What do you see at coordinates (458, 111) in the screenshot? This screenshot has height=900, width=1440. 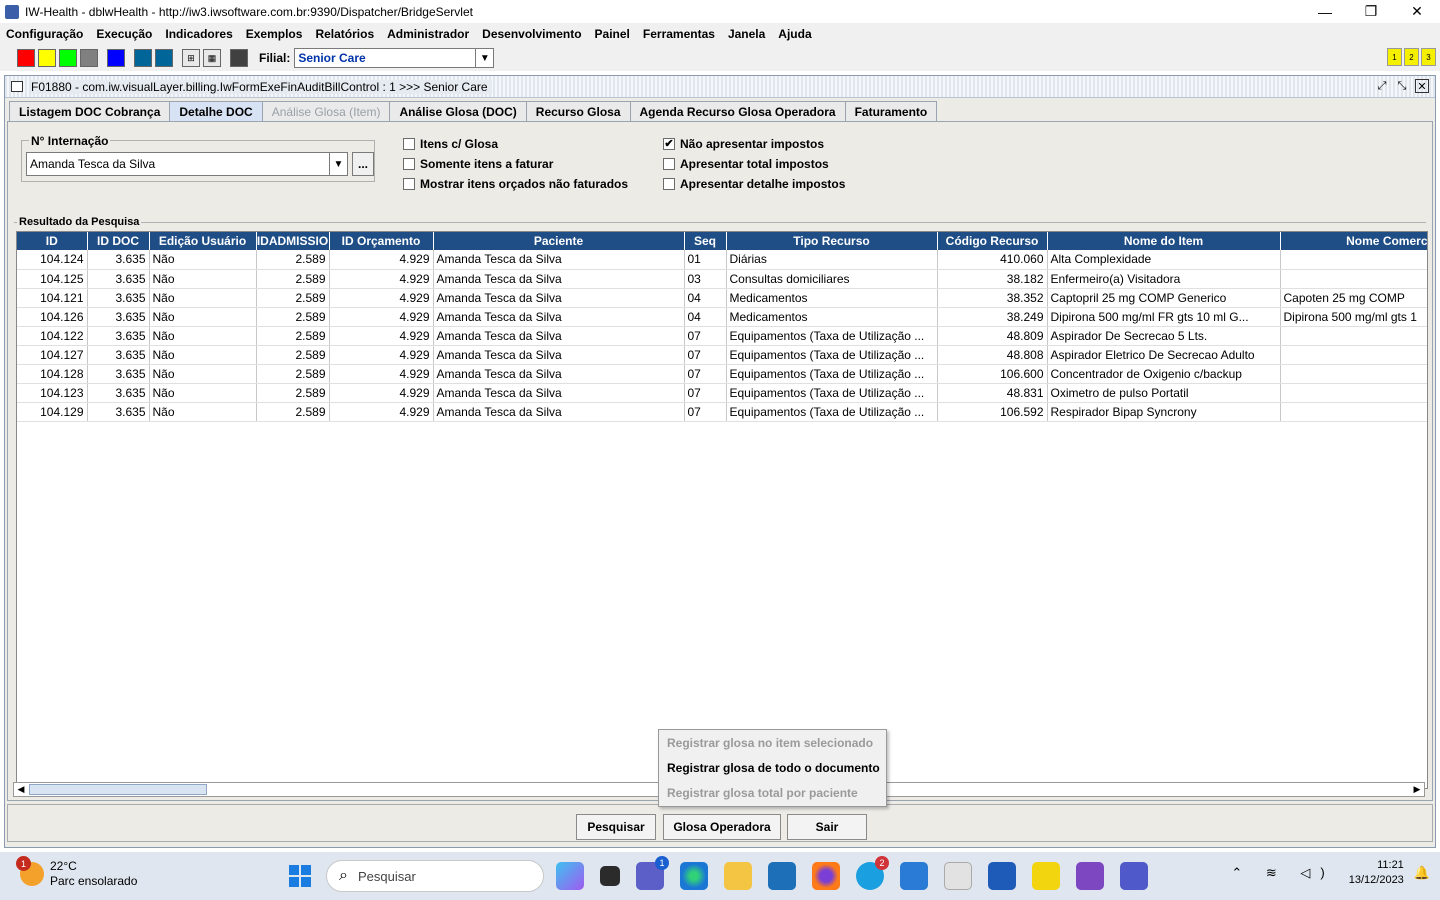 I see `tab-analise-glosa-doc: Análise Glosa (DOC)` at bounding box center [458, 111].